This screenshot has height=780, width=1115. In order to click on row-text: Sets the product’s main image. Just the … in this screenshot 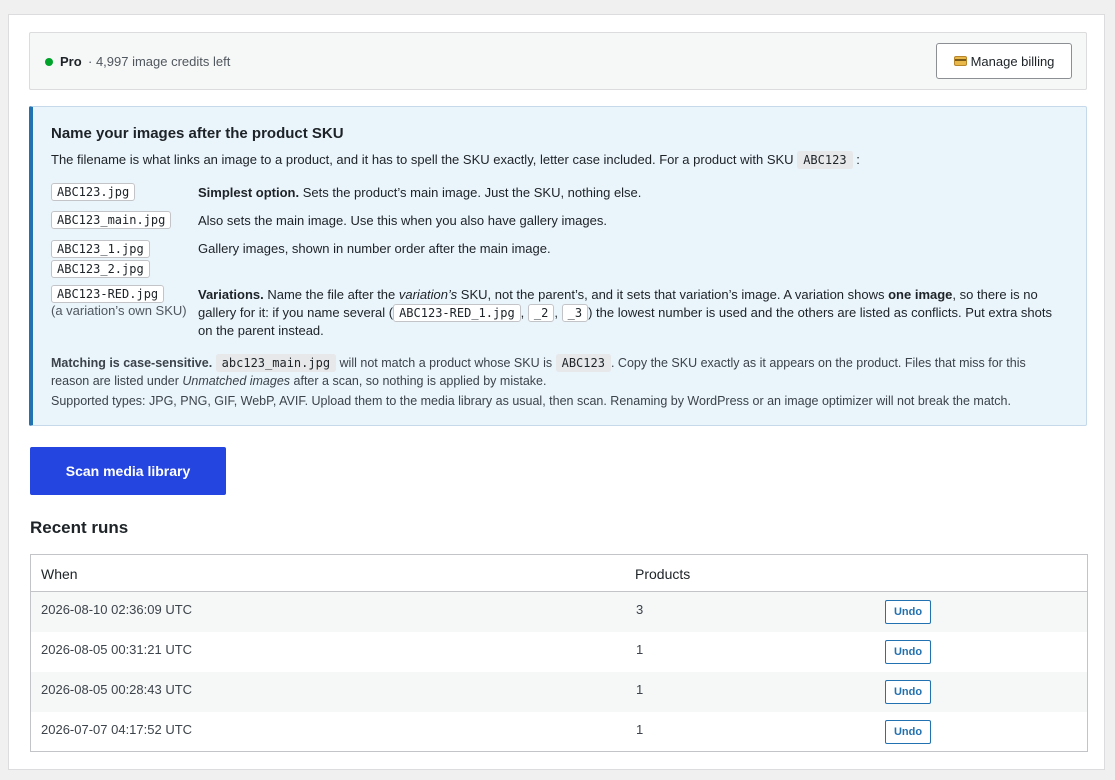, I will do `click(470, 192)`.